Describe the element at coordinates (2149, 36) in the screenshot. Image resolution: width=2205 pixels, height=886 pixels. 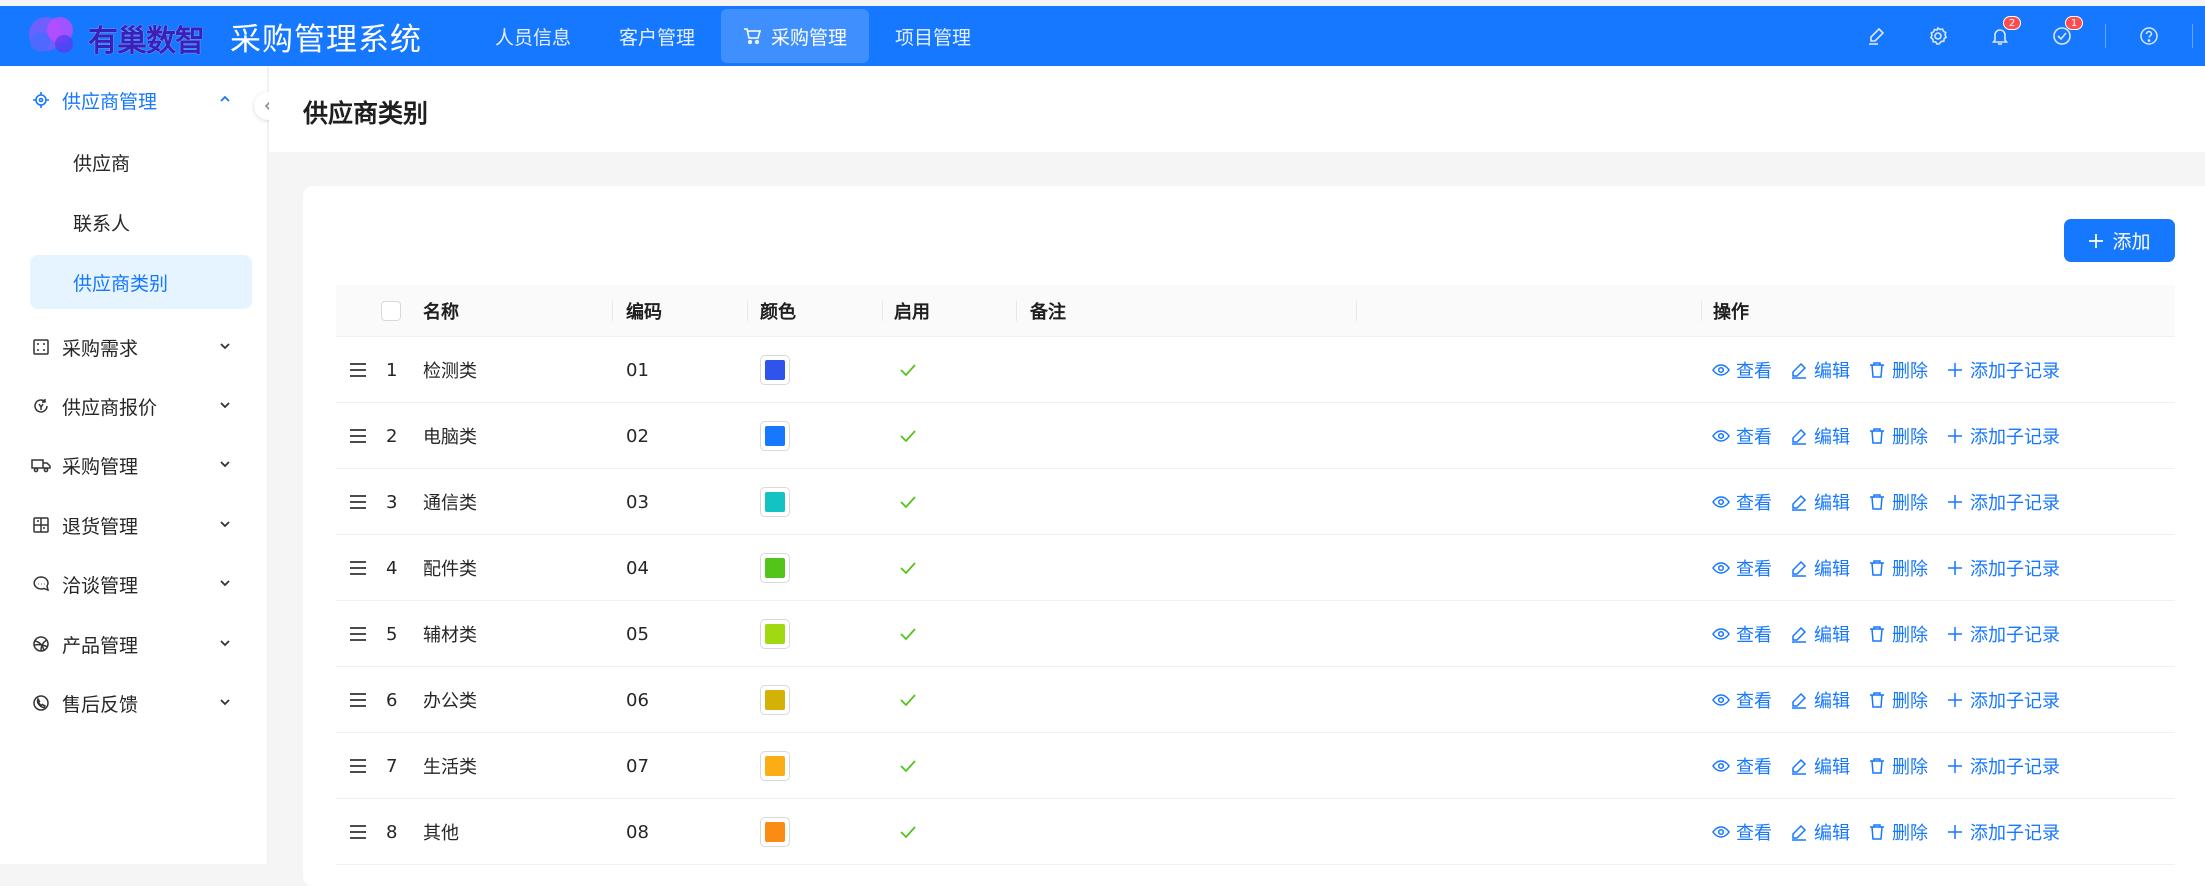
I see `help-button` at that location.